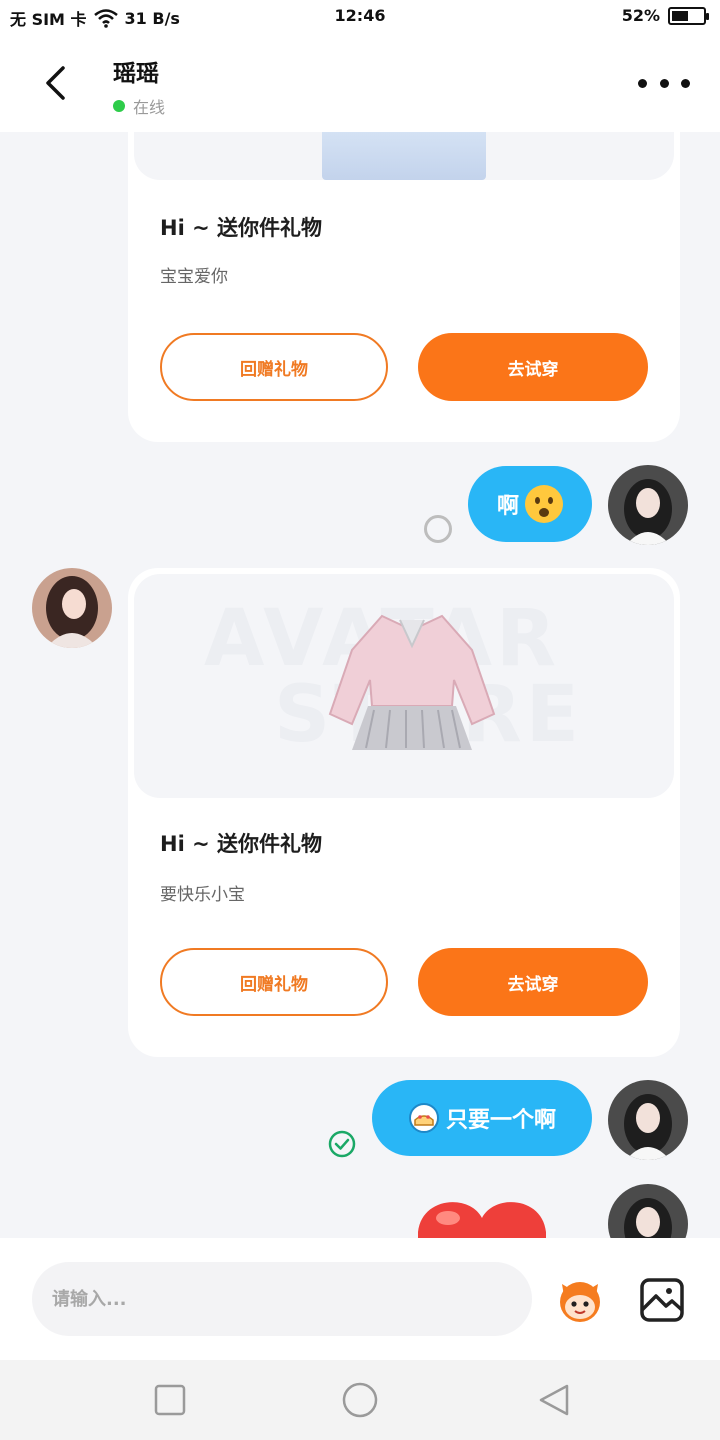 This screenshot has width=720, height=1440. I want to click on gift-note: 宝宝爱你, so click(194, 277).